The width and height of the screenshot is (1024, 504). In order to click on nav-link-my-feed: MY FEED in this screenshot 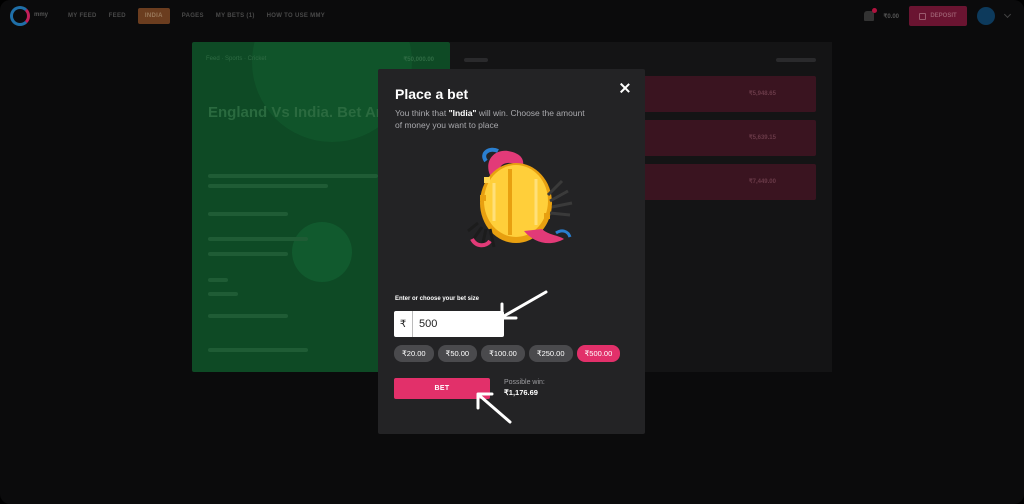, I will do `click(82, 16)`.